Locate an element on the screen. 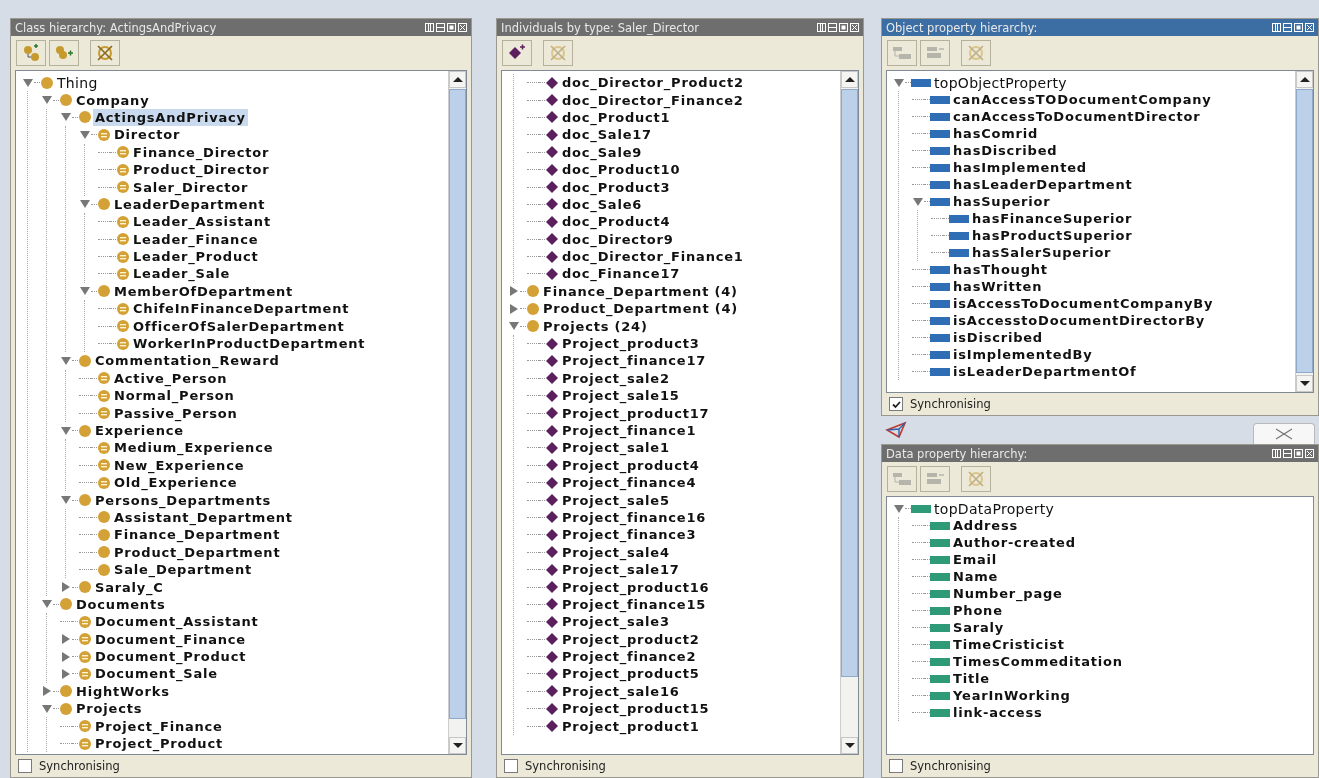 This screenshot has width=1319, height=778. tree-item: Finance_Department (4) is located at coordinates (640, 291).